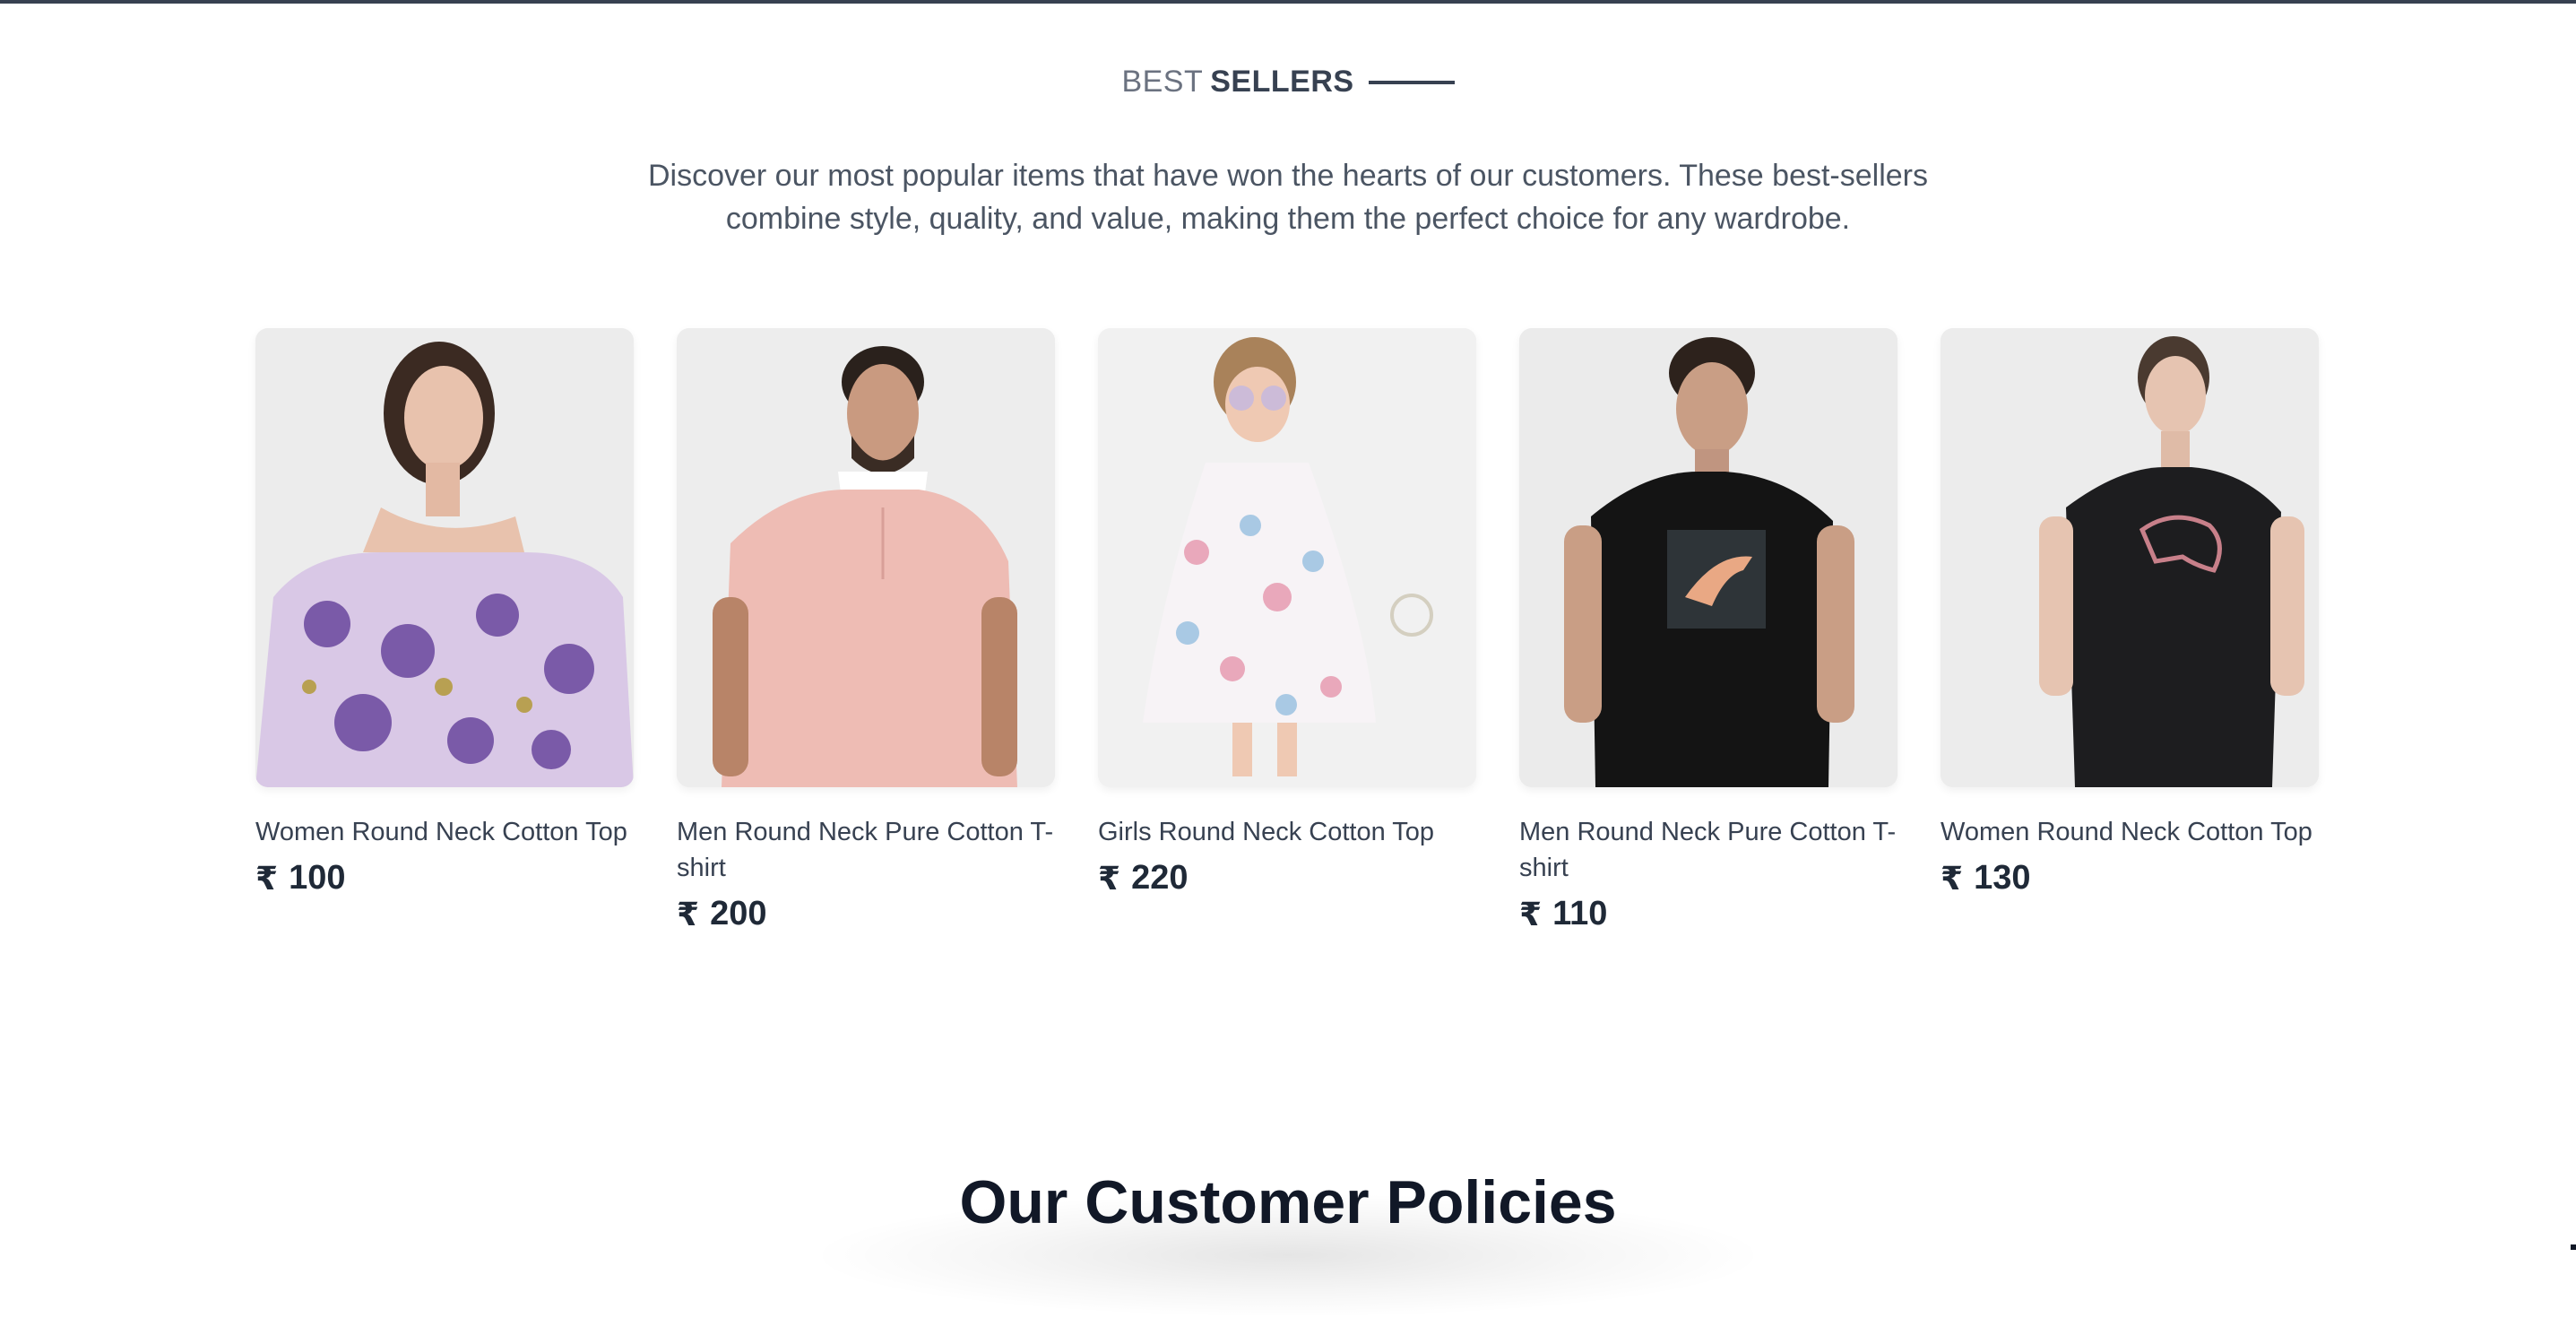 This screenshot has height=1318, width=2576. I want to click on section-heading: BEST SELLERS, so click(1288, 83).